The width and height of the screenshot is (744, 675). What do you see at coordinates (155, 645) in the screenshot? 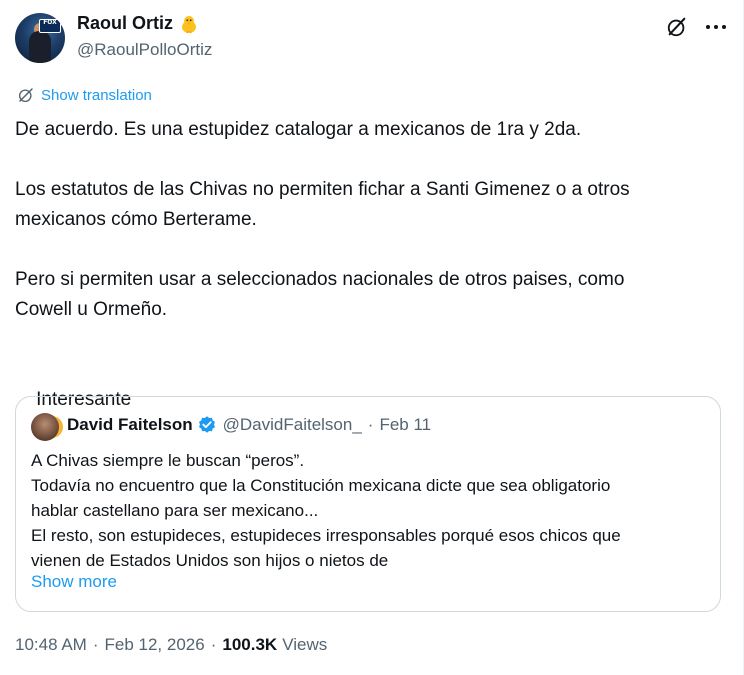
I see `tweet-date: Feb 12, 2026` at bounding box center [155, 645].